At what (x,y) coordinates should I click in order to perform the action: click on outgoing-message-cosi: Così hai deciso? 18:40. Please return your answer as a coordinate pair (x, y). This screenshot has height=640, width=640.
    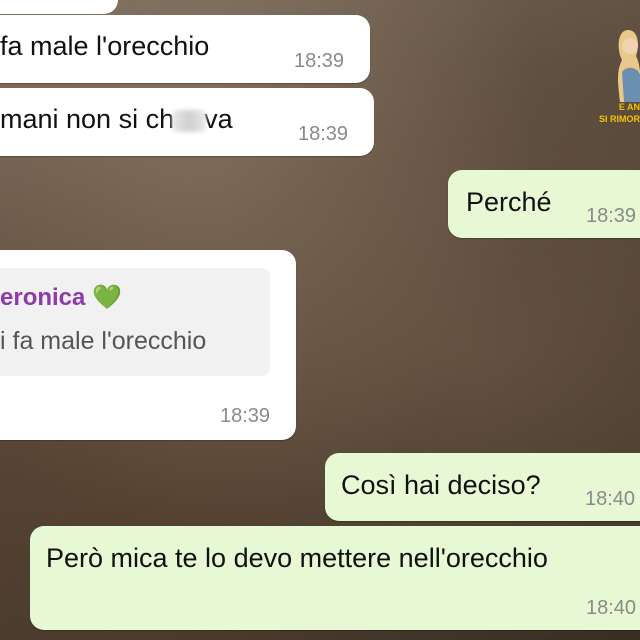
    Looking at the image, I should click on (482, 487).